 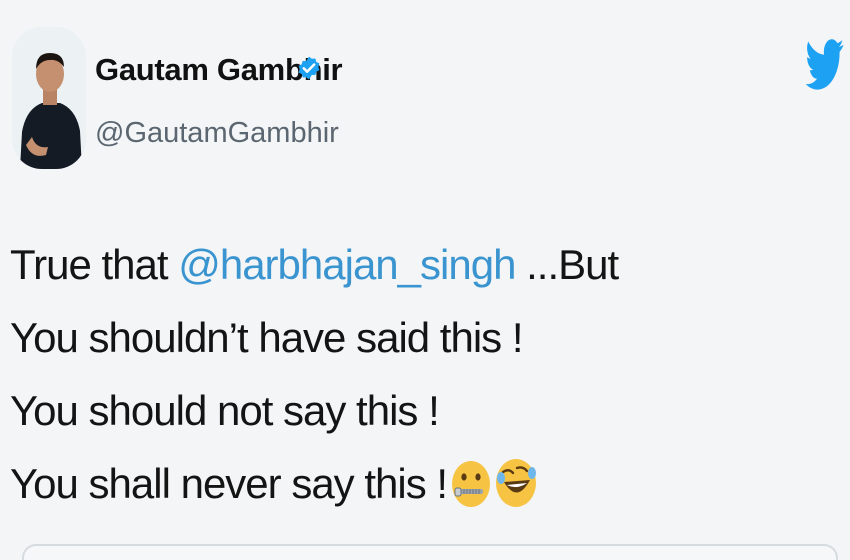 What do you see at coordinates (347, 264) in the screenshot?
I see `mention-link: @harbhajan_singh` at bounding box center [347, 264].